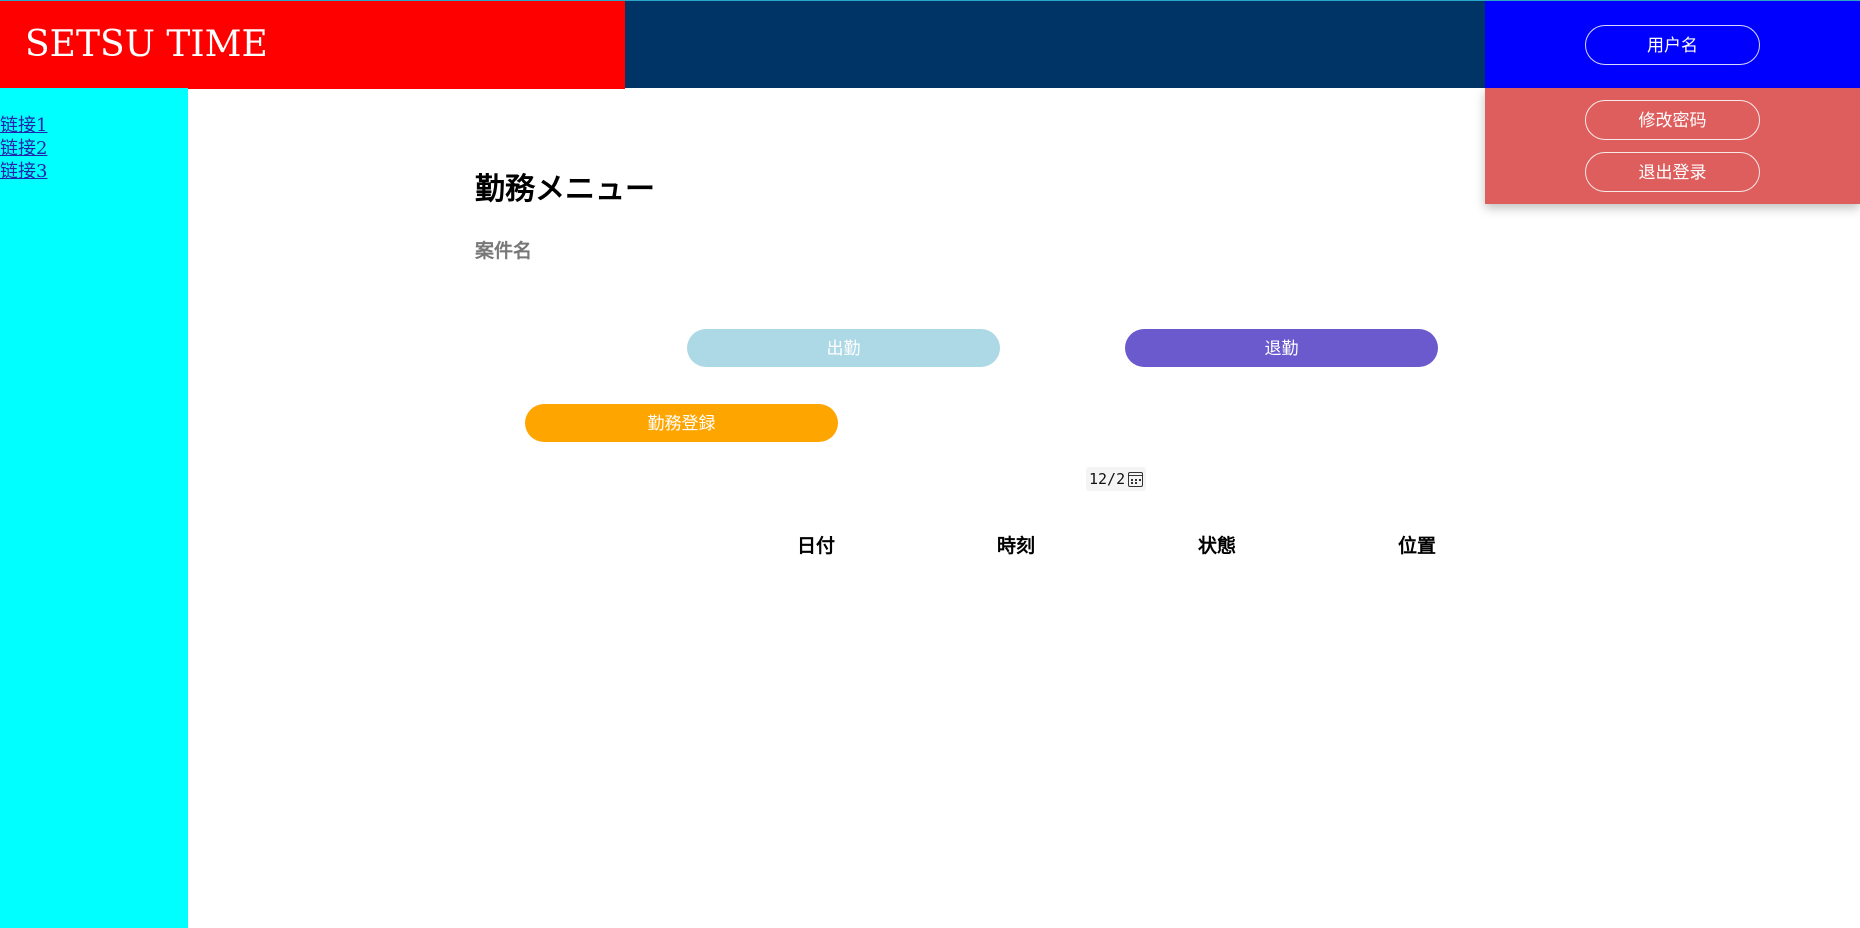  Describe the element at coordinates (816, 546) in the screenshot. I see `column-header-date: 日付` at that location.